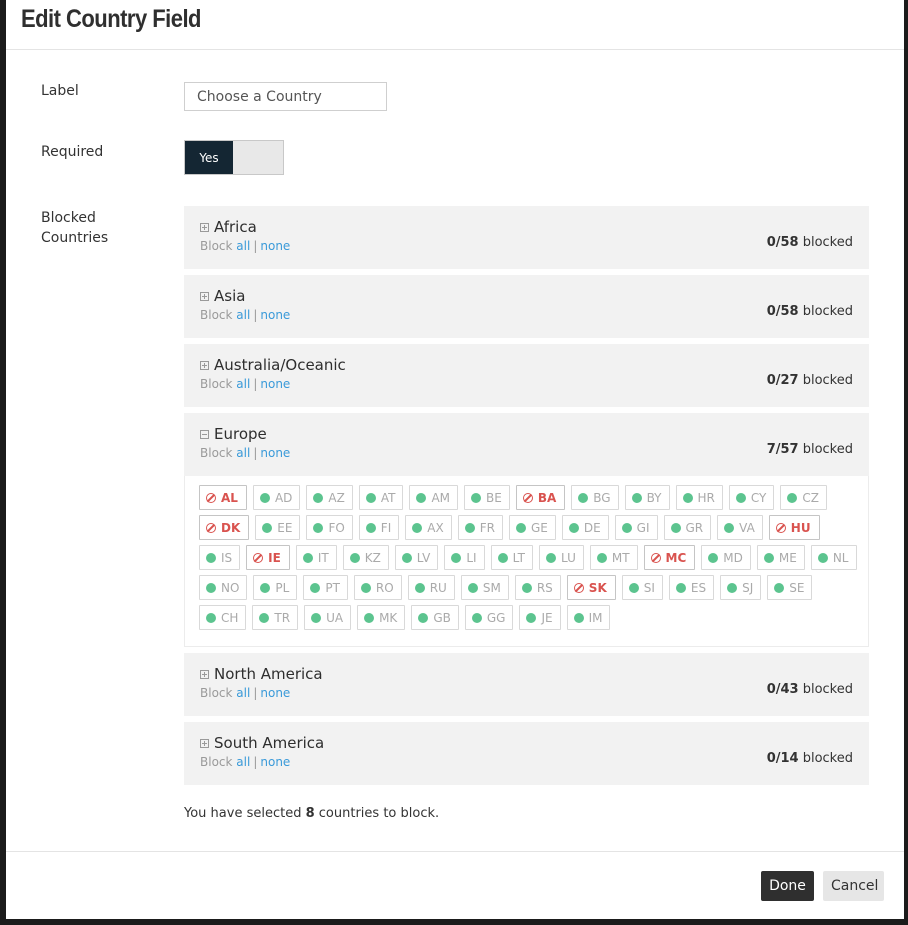 This screenshot has height=925, width=908. What do you see at coordinates (526, 684) in the screenshot?
I see `region-header: North America Block all | none 0/43 blocked` at bounding box center [526, 684].